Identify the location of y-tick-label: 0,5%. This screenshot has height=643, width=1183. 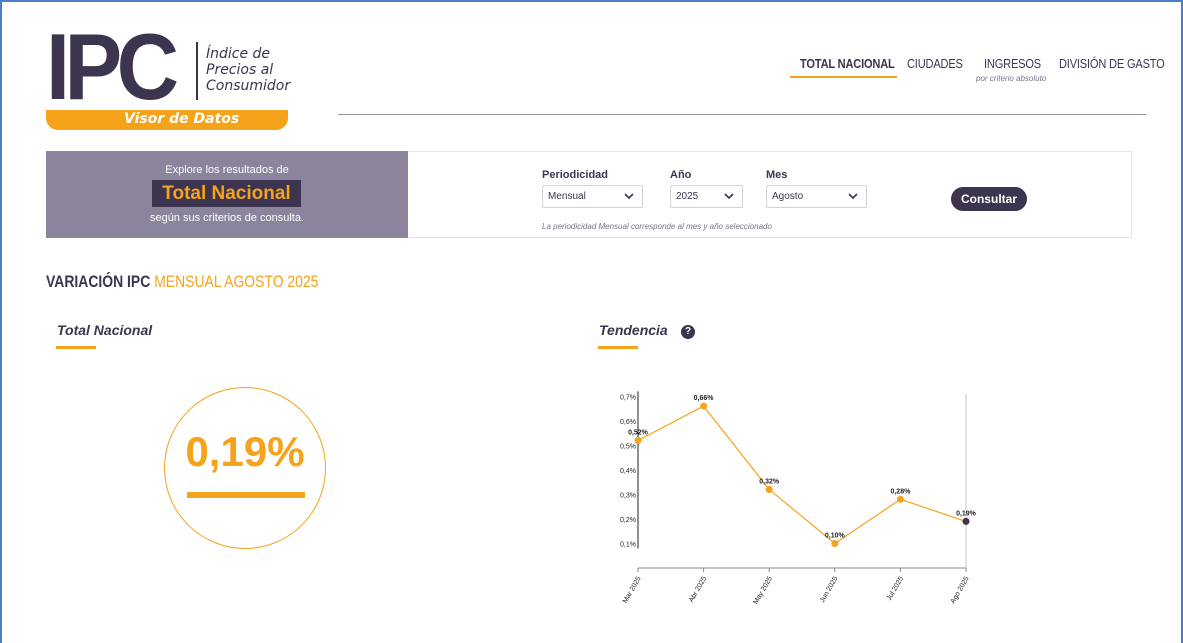
(628, 446).